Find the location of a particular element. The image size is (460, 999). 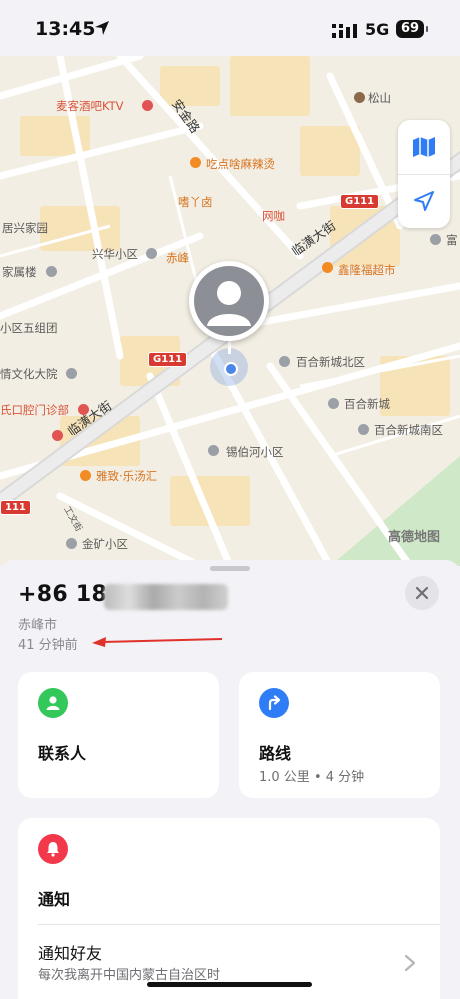

map-icon is located at coordinates (424, 147).